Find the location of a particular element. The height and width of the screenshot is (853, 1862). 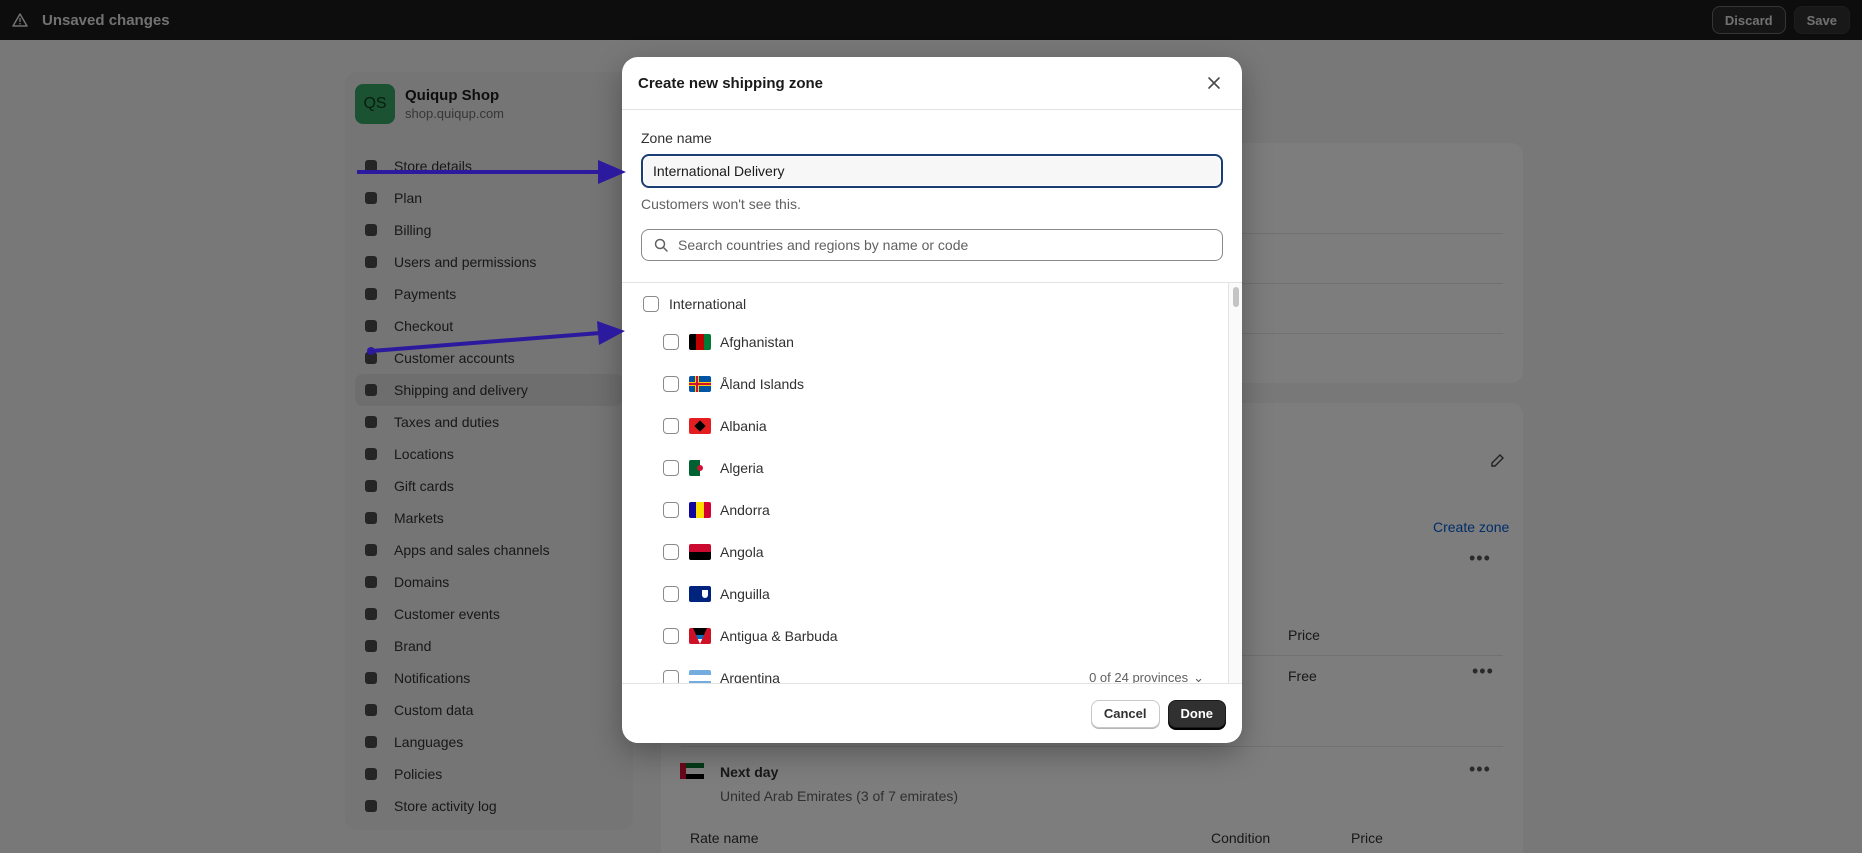

country-label: Angola is located at coordinates (742, 552).